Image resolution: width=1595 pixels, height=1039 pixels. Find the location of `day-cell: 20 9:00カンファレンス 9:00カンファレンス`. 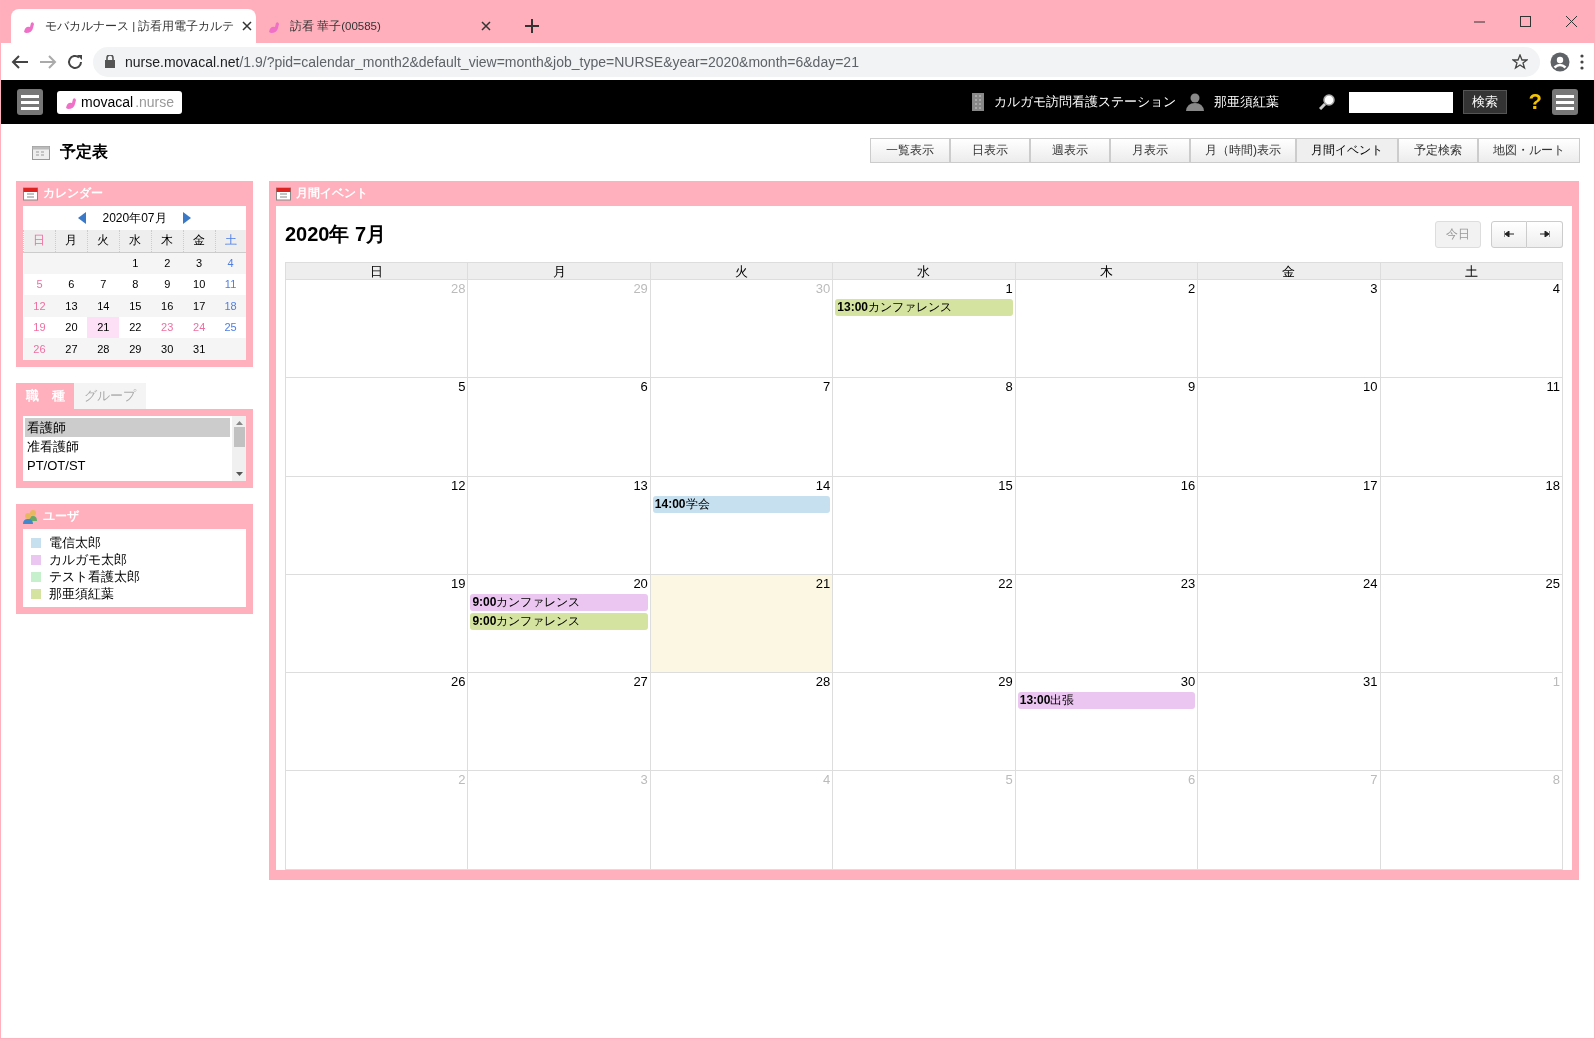

day-cell: 20 9:00カンファレンス 9:00カンファレンス is located at coordinates (559, 624).